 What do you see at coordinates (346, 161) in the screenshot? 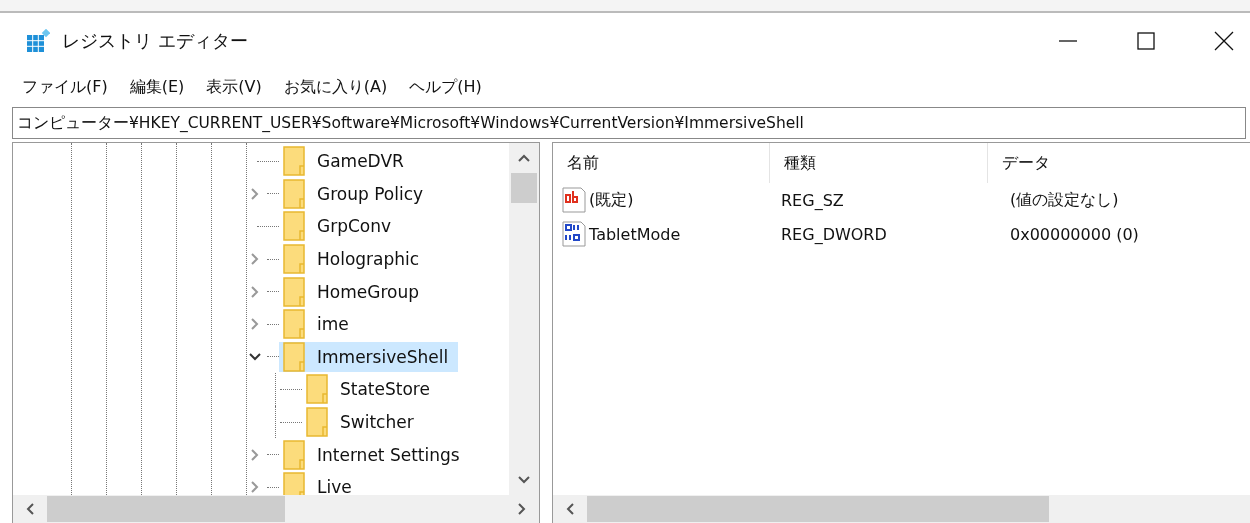
I see `tree-item: GameDVR` at bounding box center [346, 161].